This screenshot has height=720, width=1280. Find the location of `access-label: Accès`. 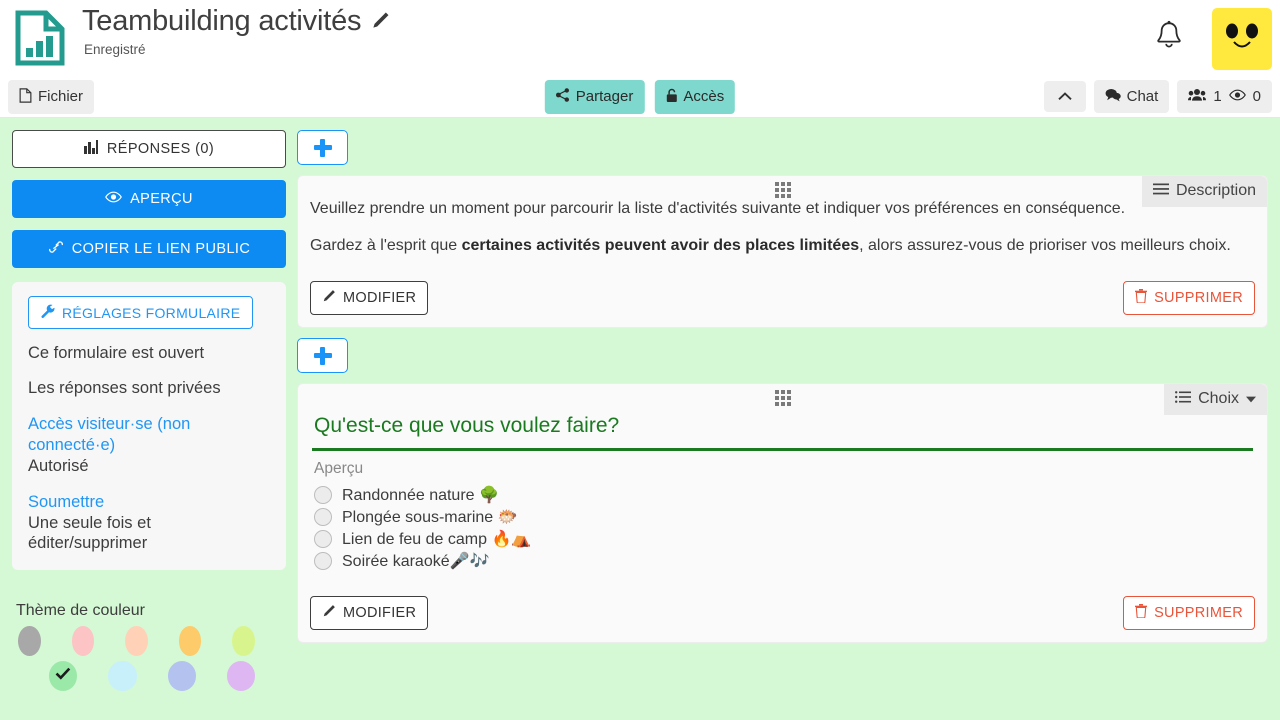

access-label: Accès is located at coordinates (704, 96).